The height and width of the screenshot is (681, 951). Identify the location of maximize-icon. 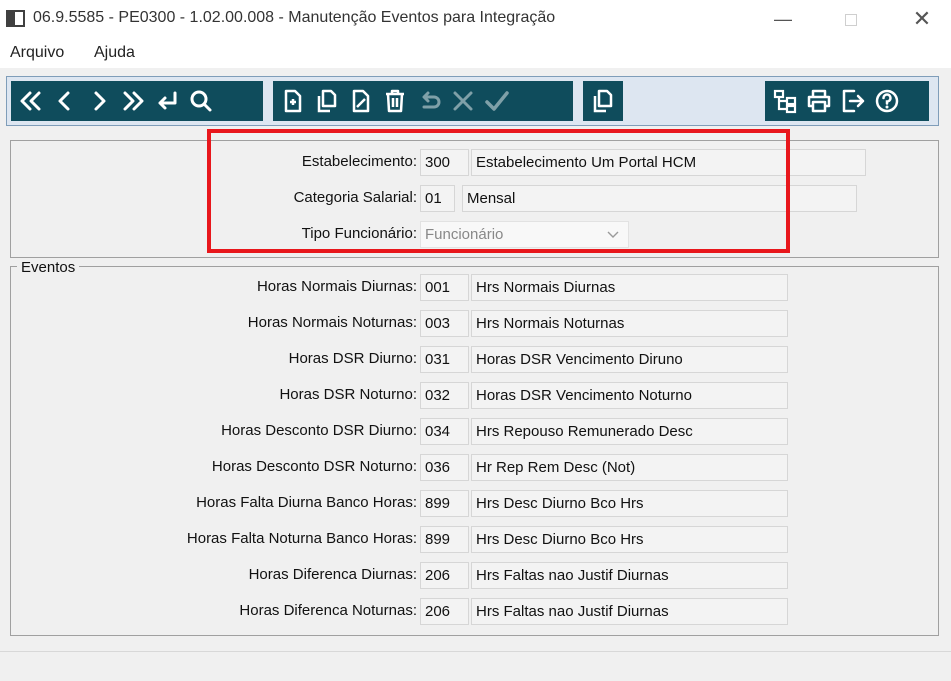
(851, 20).